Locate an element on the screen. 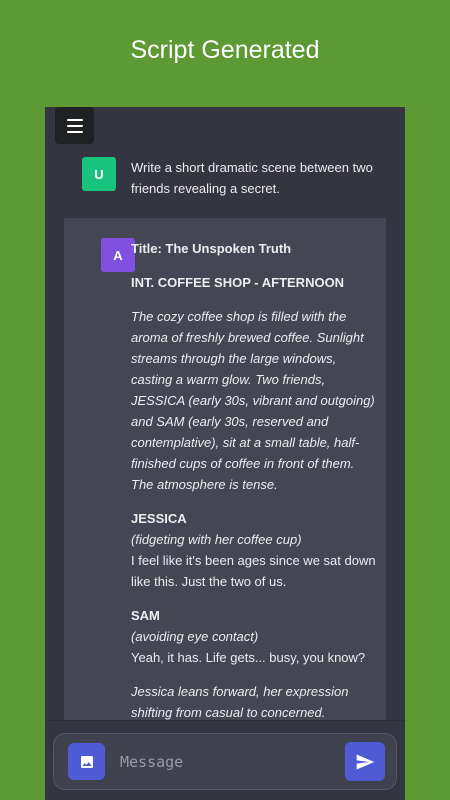 Image resolution: width=450 pixels, height=800 pixels. parenthetical: (fidgeting with her coffee cup) is located at coordinates (216, 539).